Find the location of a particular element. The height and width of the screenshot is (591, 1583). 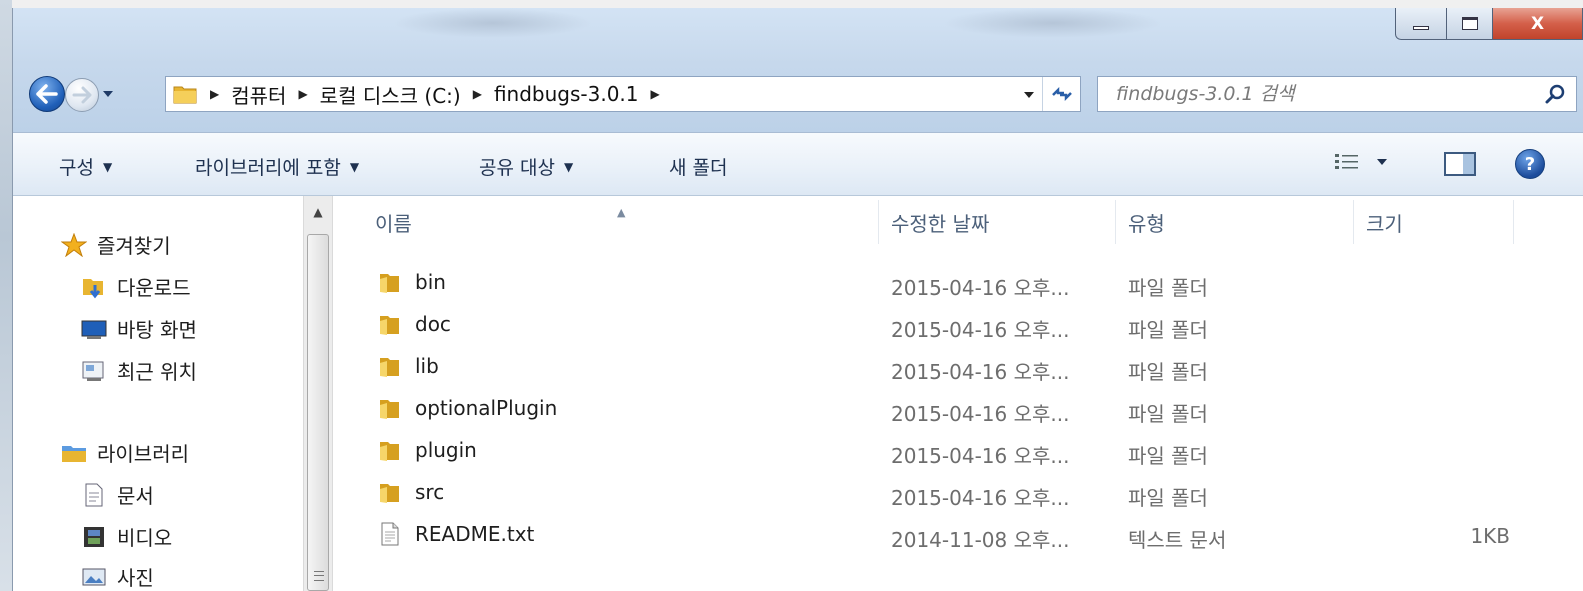

help-button: ? is located at coordinates (1530, 164).